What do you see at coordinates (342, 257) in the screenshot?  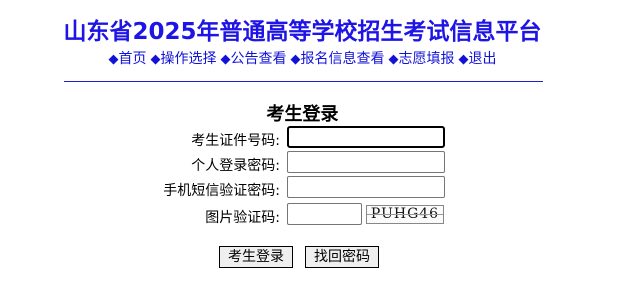 I see `recover-password-button: 找回密码` at bounding box center [342, 257].